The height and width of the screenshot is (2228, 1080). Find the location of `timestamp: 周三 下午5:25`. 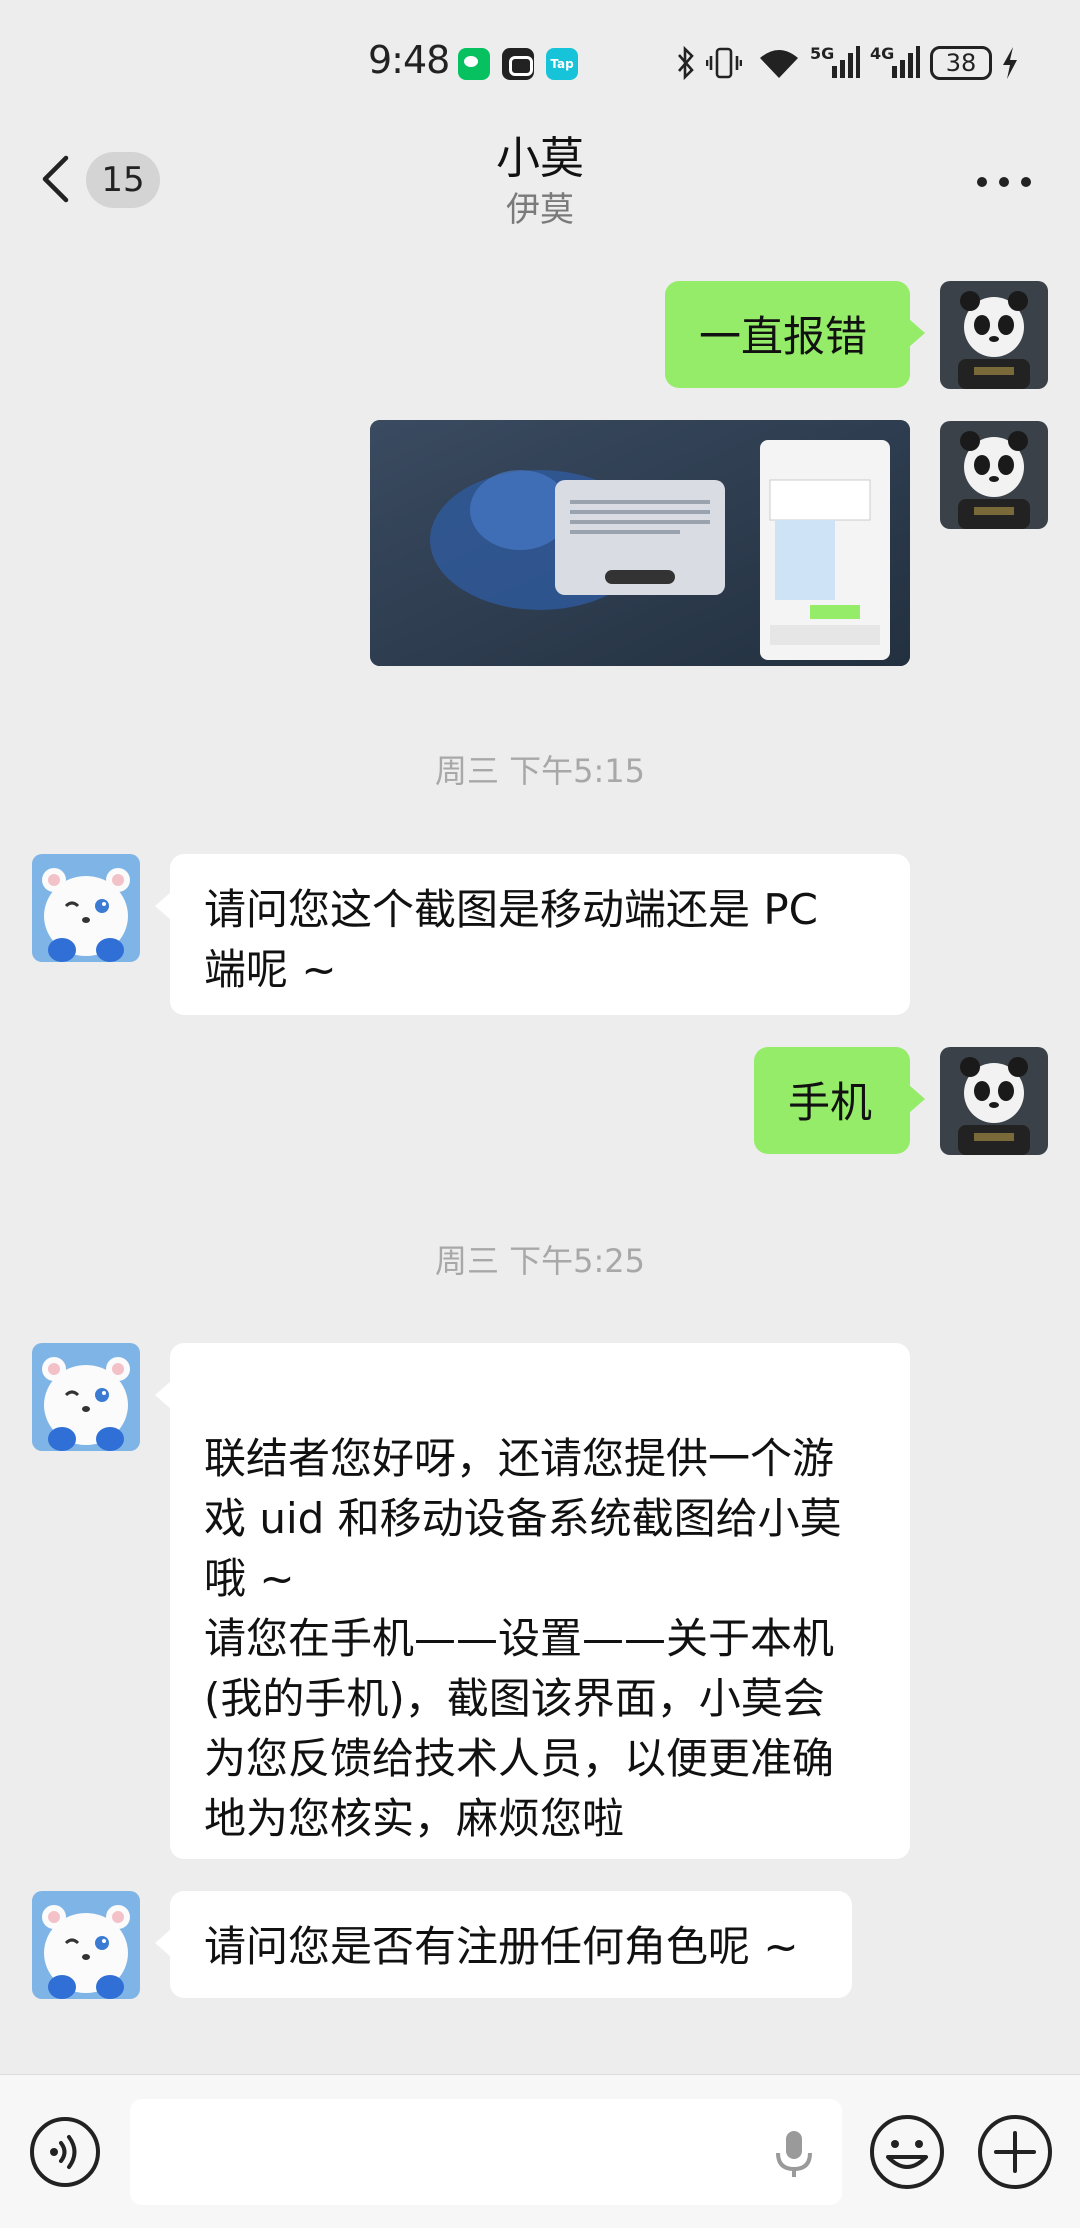

timestamp: 周三 下午5:25 is located at coordinates (540, 1261).